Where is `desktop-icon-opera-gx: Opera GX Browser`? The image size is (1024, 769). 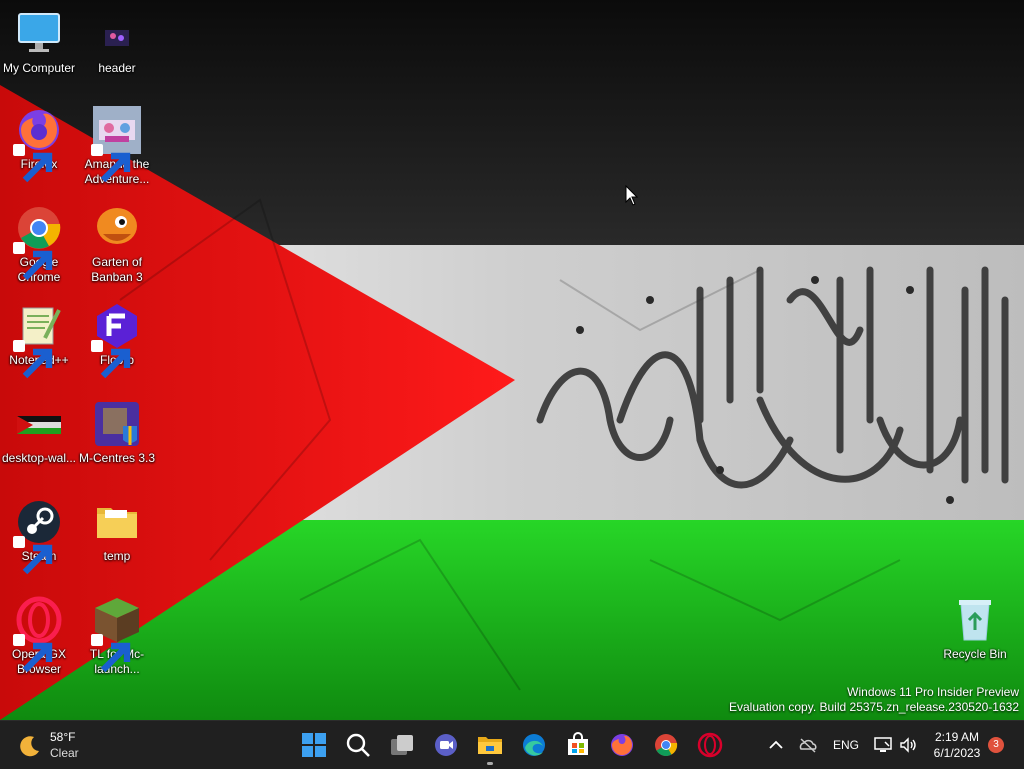
desktop-icon-opera-gx: Opera GX Browser is located at coordinates (39, 636).